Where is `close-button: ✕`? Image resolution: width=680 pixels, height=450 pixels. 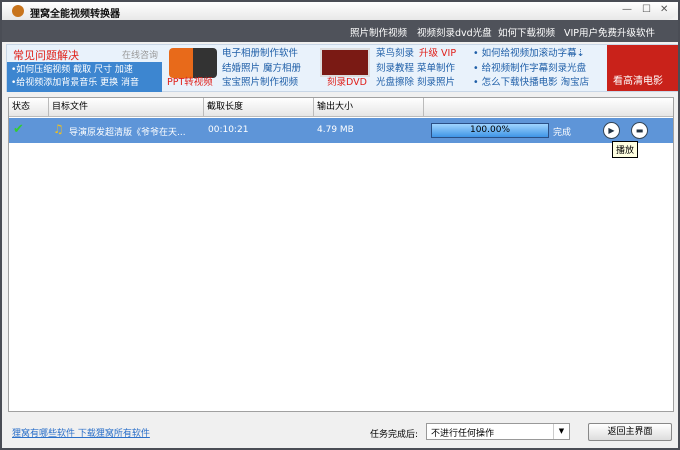 close-button: ✕ is located at coordinates (664, 9).